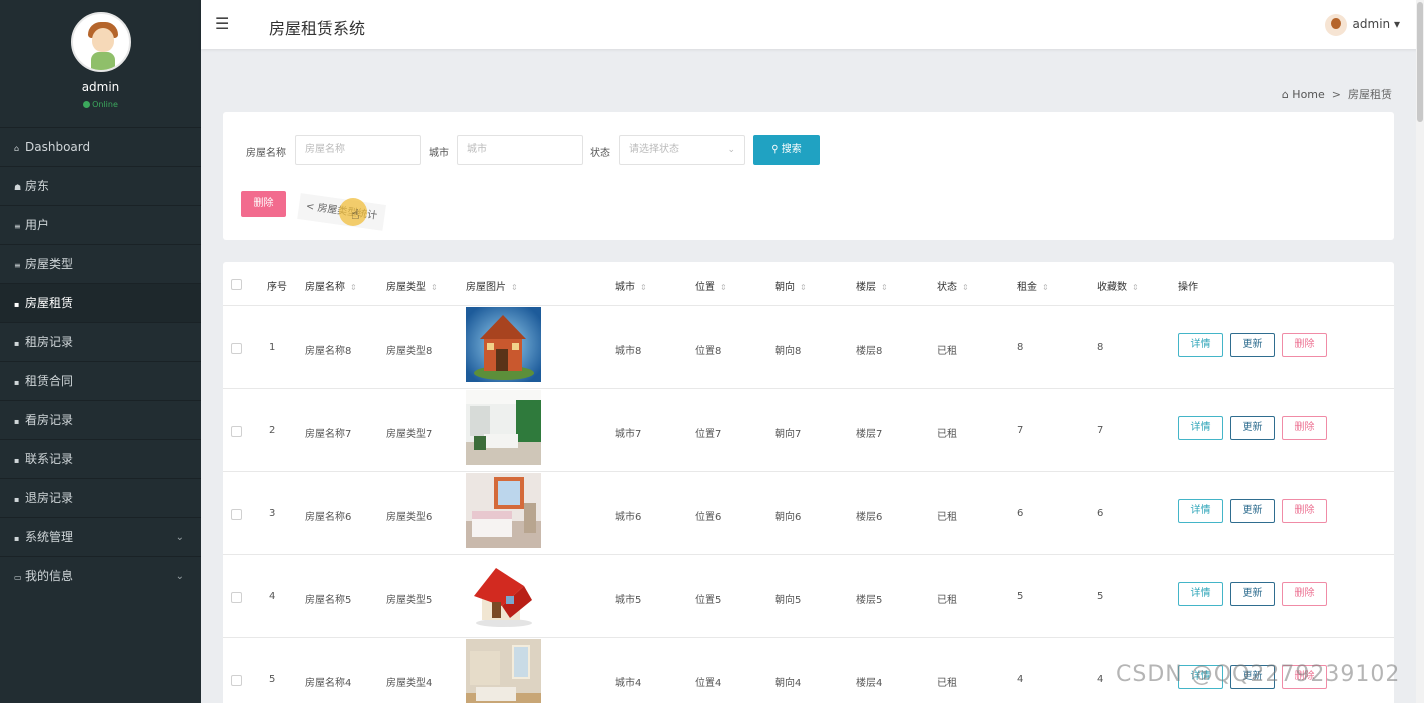 This screenshot has height=703, width=1424. What do you see at coordinates (100, 341) in the screenshot?
I see `sidebar-item-5: ▪ 租房记录` at bounding box center [100, 341].